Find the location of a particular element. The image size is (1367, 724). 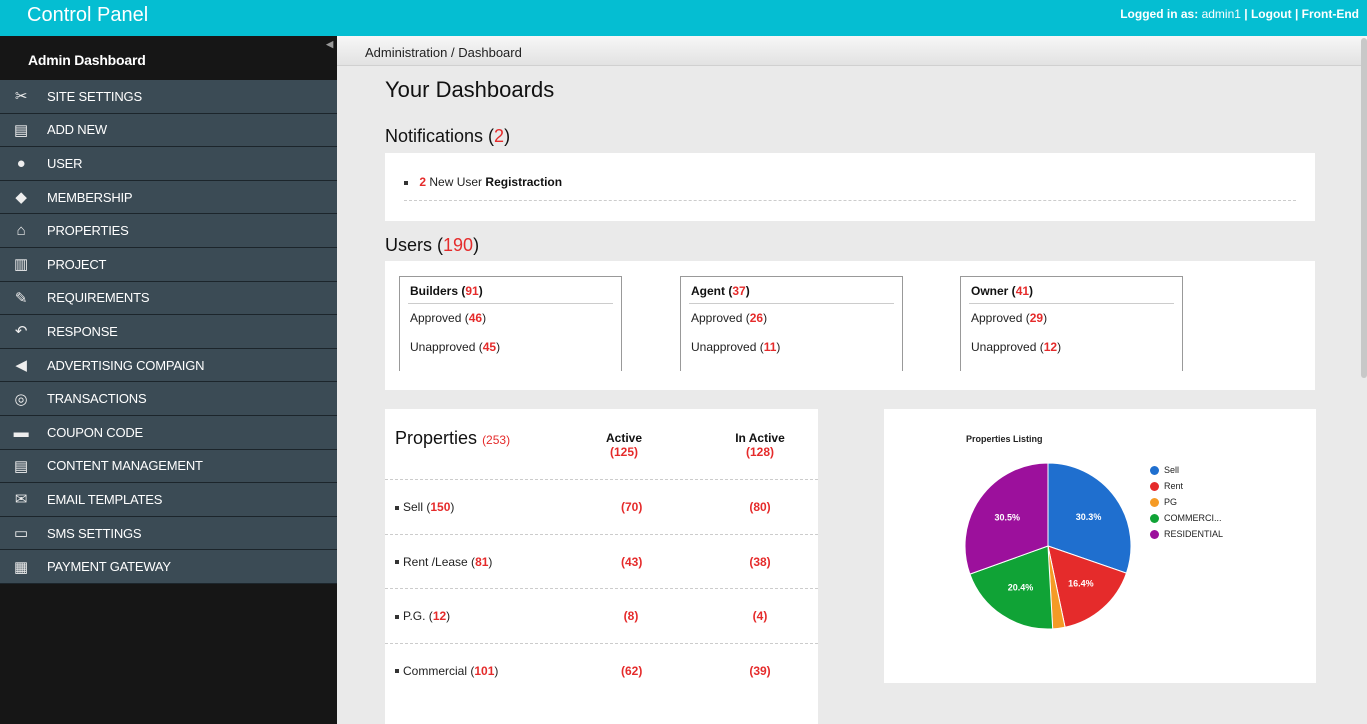

app-title: Control Panel is located at coordinates (88, 15).